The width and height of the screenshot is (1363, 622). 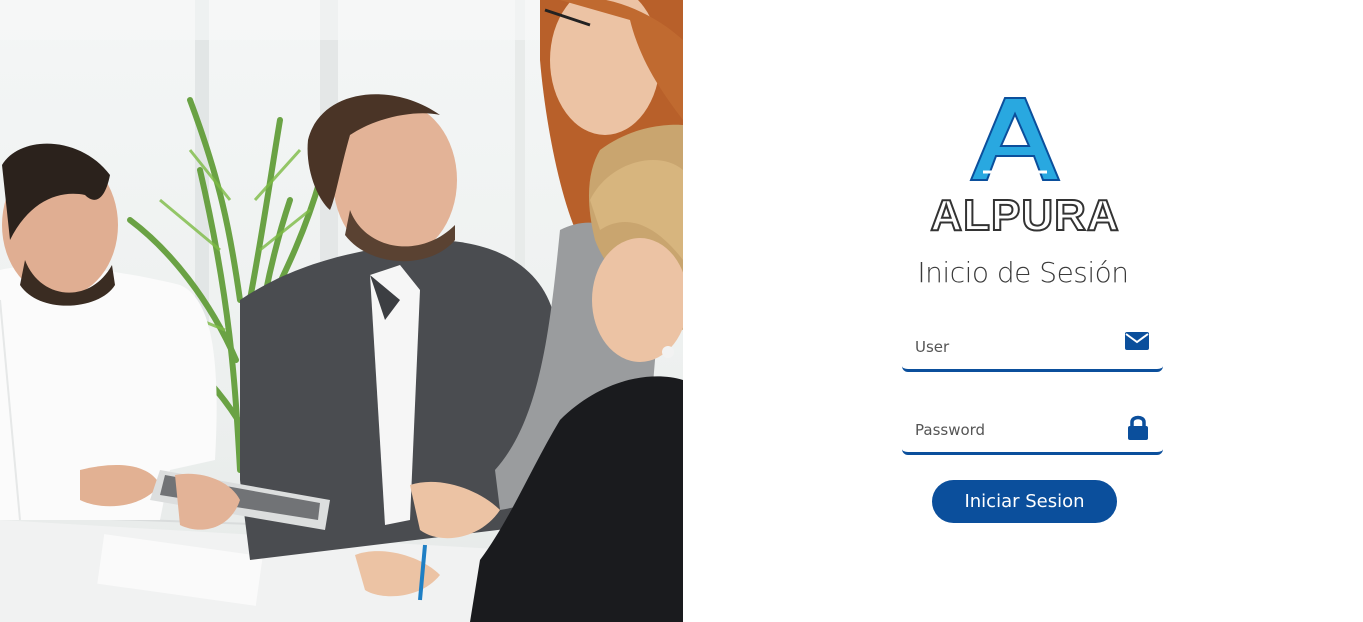 I want to click on password-field, so click(x=1032, y=433).